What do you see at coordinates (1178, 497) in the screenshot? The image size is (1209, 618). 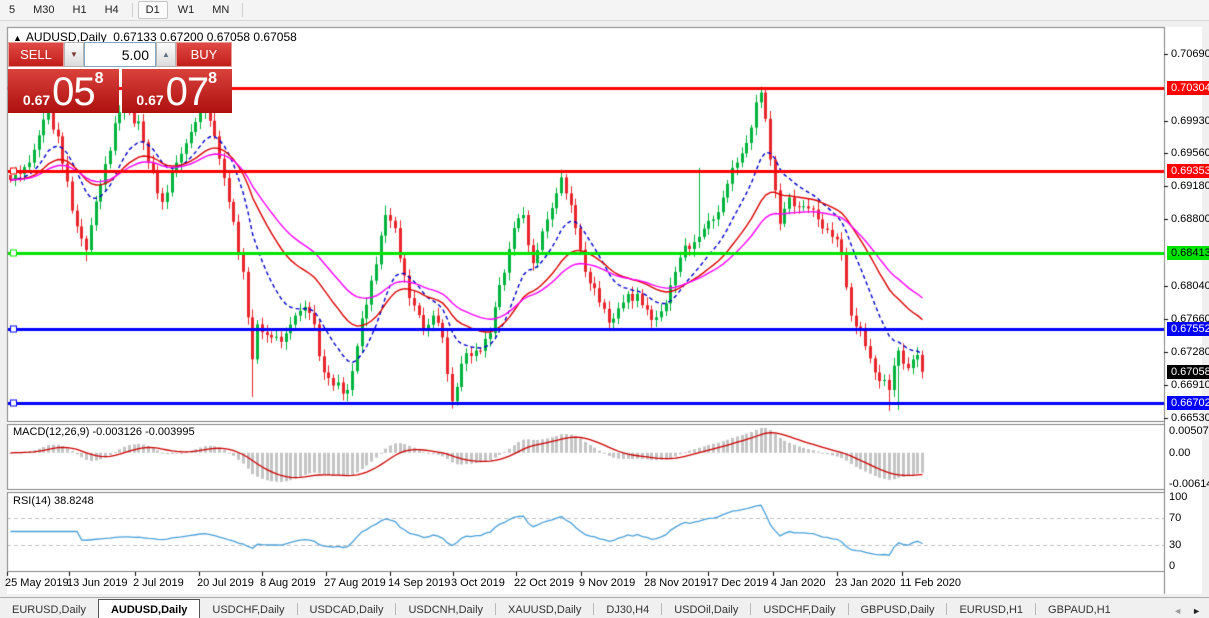 I see `indicator-axis-label: 100` at bounding box center [1178, 497].